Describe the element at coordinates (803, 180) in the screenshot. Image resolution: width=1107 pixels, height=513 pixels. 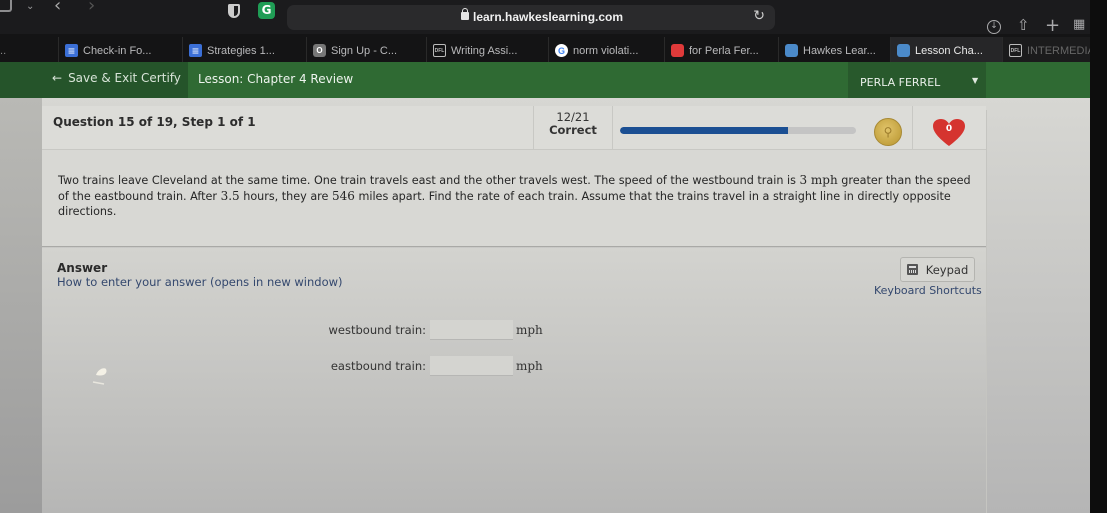
I see `question-number: 3` at that location.